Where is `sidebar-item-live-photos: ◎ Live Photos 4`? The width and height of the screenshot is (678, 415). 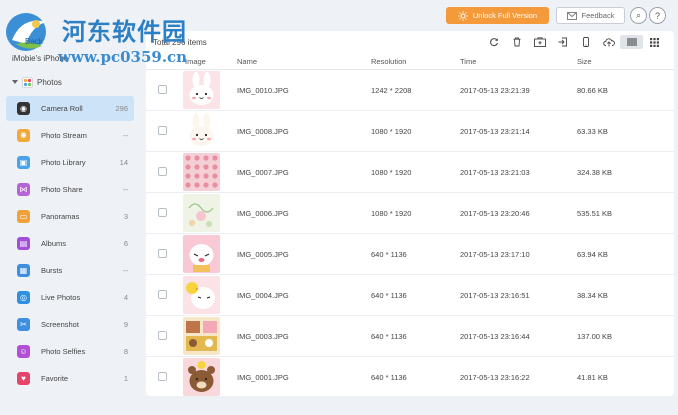
sidebar-item-live-photos: ◎ Live Photos 4 is located at coordinates (70, 297).